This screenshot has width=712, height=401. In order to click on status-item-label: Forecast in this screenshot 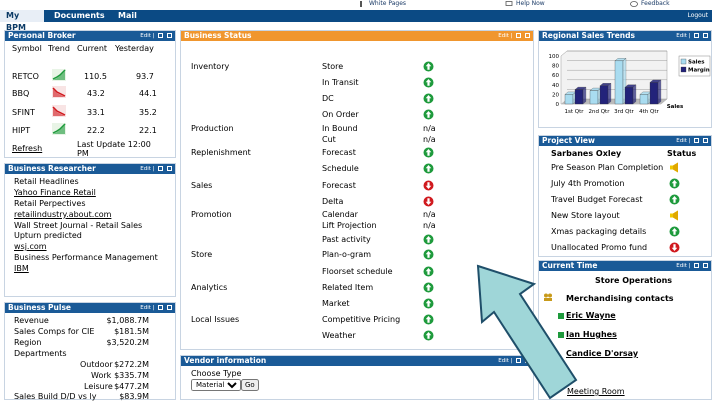, I will do `click(339, 185)`.